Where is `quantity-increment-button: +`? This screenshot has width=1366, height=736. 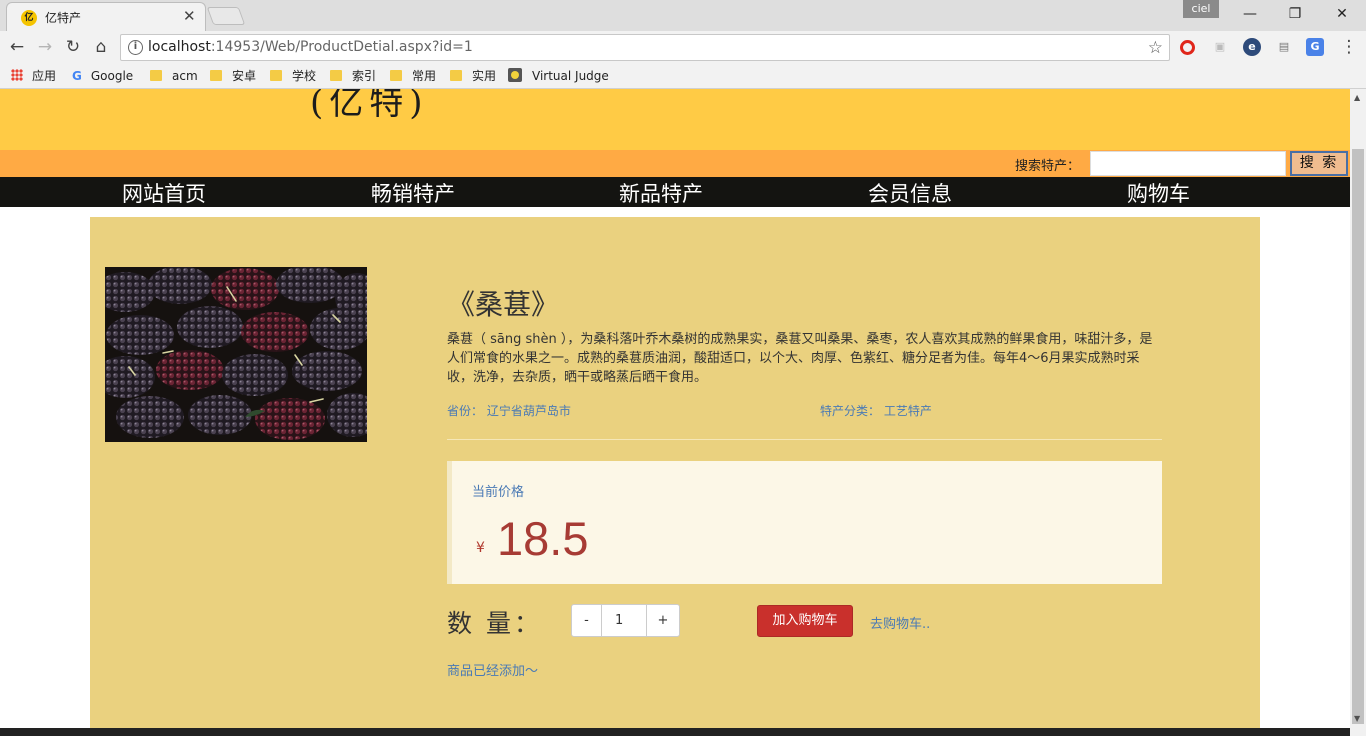
quantity-increment-button: + is located at coordinates (663, 620).